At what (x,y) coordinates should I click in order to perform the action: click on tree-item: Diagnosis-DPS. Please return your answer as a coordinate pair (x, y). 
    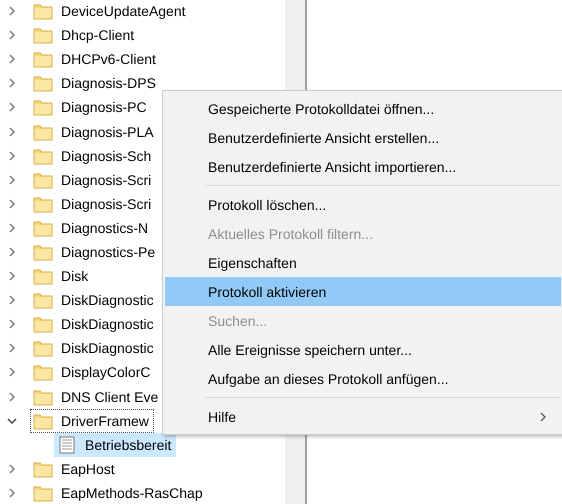
    Looking at the image, I should click on (95, 83).